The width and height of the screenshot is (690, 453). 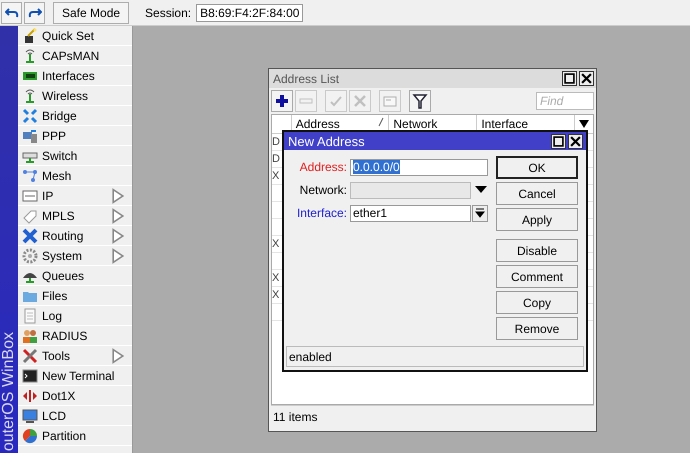 I want to click on dialog-button: Disable, so click(x=537, y=250).